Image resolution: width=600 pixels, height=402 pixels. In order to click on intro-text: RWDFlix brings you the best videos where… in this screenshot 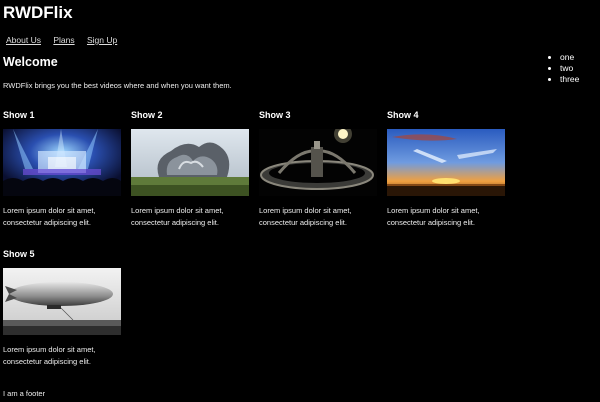, I will do `click(117, 85)`.